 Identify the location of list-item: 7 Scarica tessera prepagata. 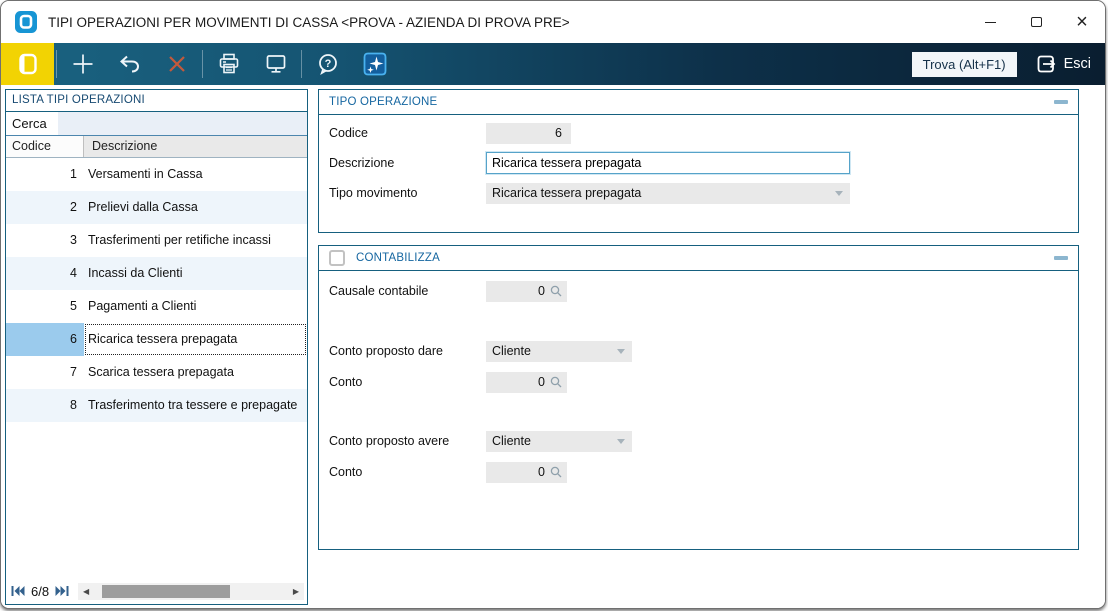
(156, 372).